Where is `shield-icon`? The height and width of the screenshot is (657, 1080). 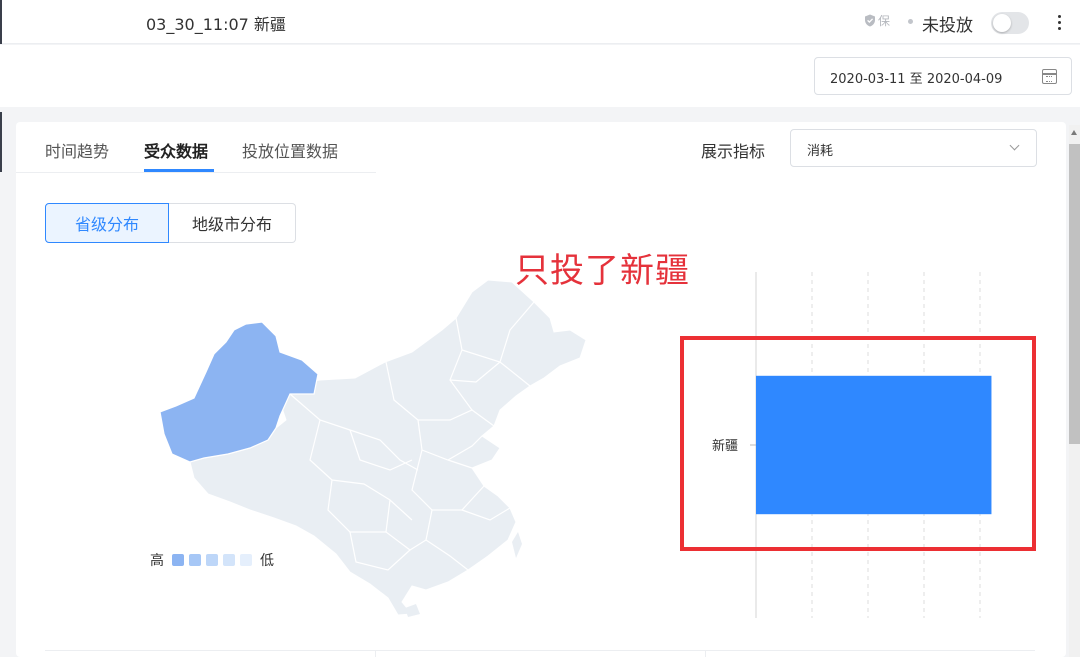 shield-icon is located at coordinates (870, 20).